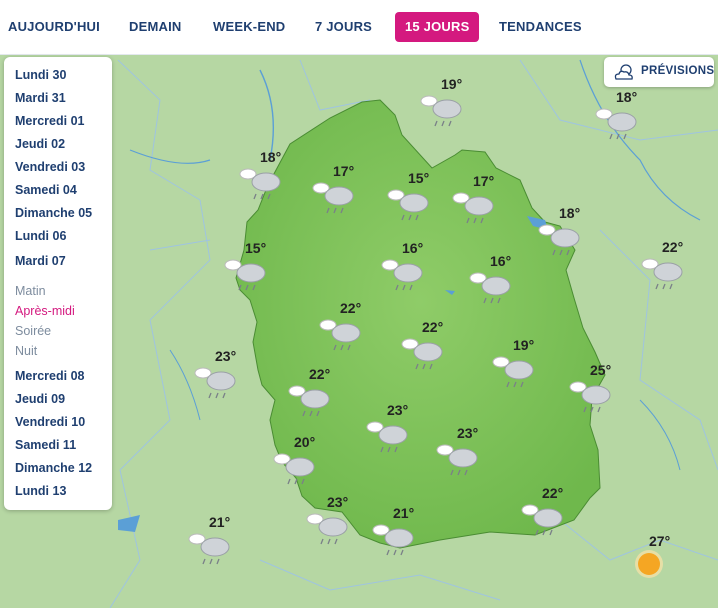 The width and height of the screenshot is (718, 608). I want to click on day-item: Vendredi 10, so click(50, 422).